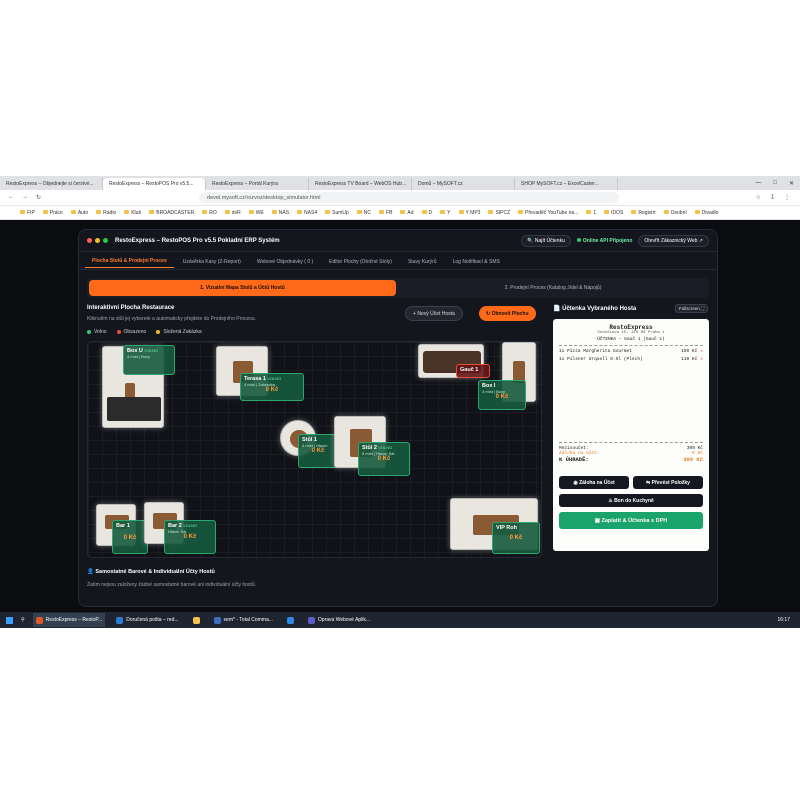 The image size is (800, 800). What do you see at coordinates (594, 308) in the screenshot?
I see `receipt-header: 📄 Účtenka Vybraného Hosta` at bounding box center [594, 308].